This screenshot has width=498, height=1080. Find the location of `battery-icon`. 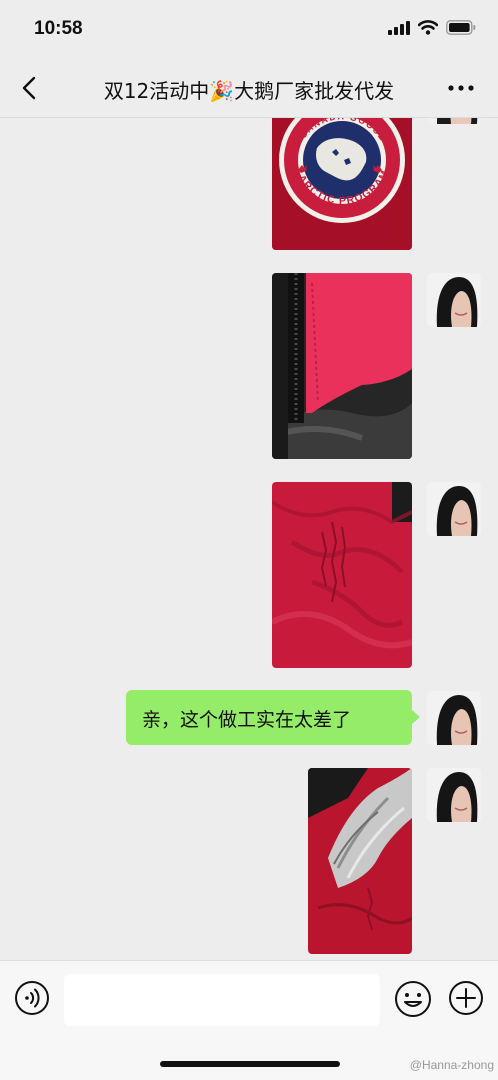

battery-icon is located at coordinates (461, 27).